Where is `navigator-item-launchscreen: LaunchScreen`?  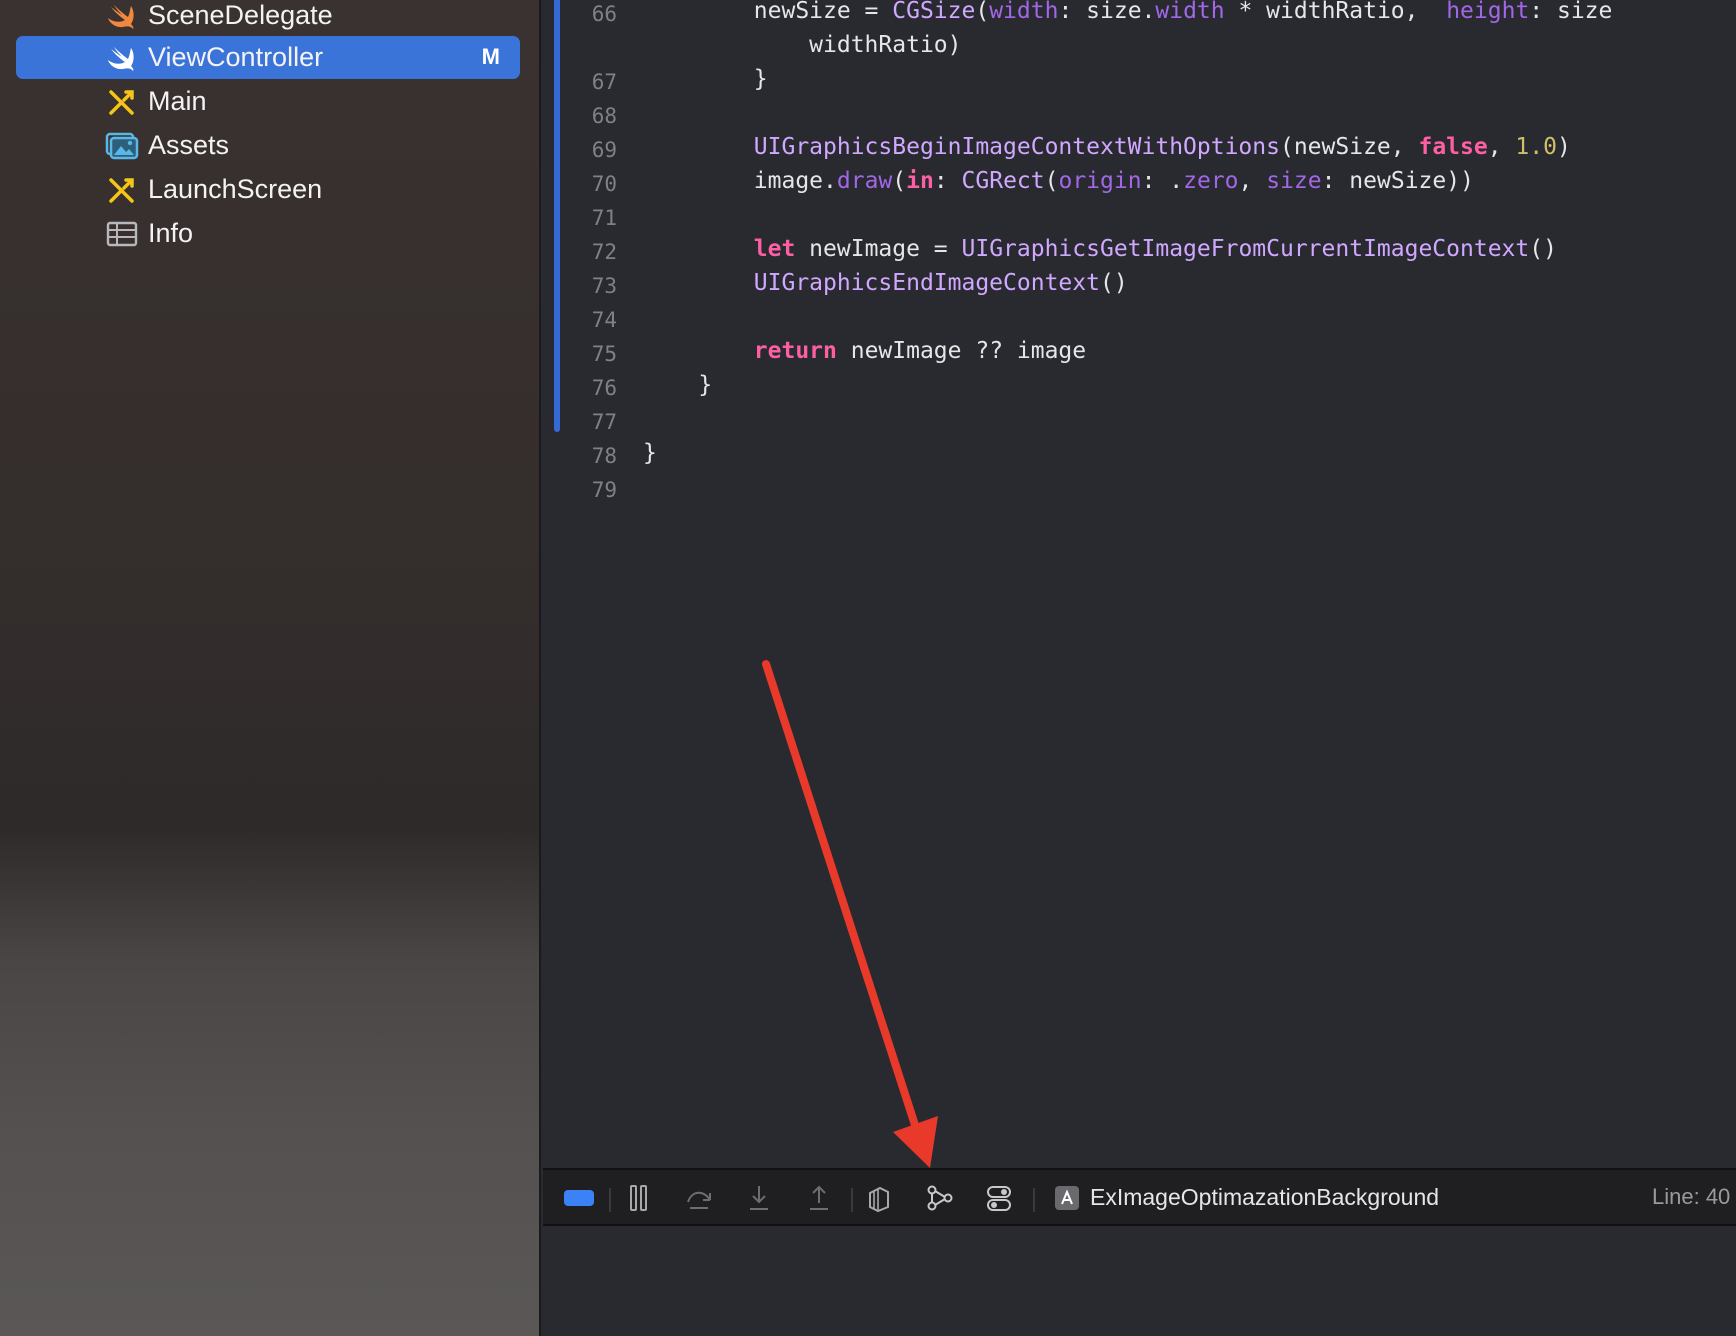 navigator-item-launchscreen: LaunchScreen is located at coordinates (268, 189).